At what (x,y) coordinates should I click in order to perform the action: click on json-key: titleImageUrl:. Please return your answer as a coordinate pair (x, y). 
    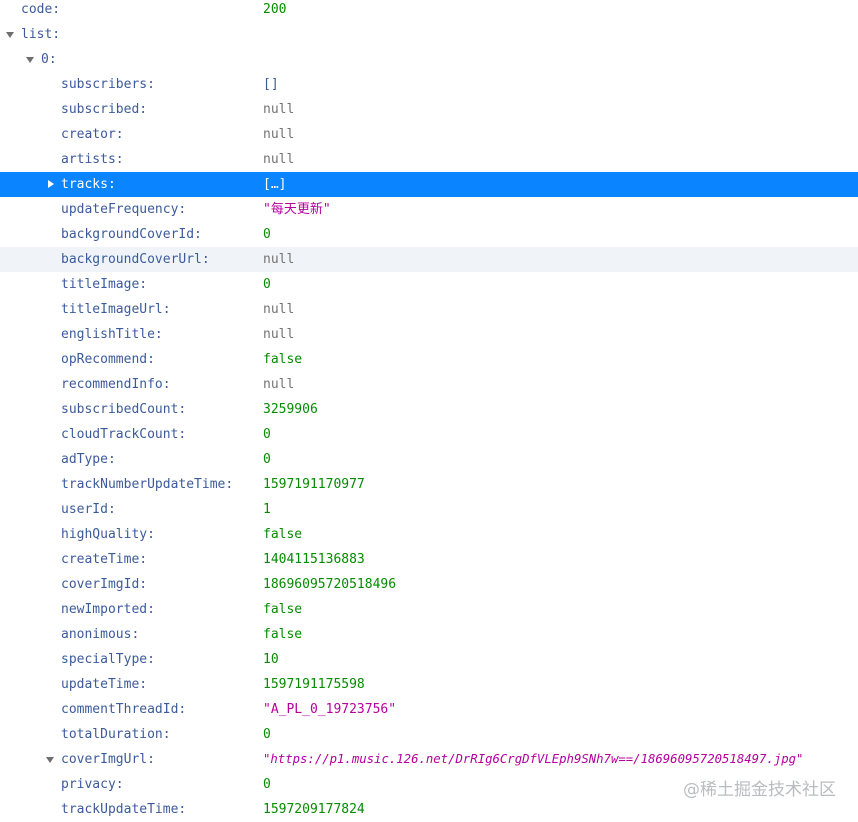
    Looking at the image, I should click on (116, 309).